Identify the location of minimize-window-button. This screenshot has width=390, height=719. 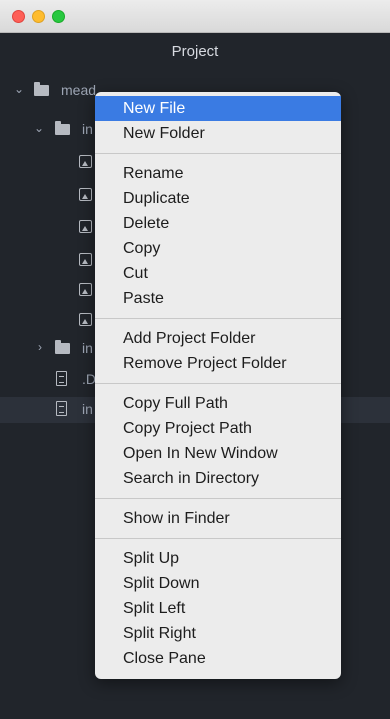
(38, 16).